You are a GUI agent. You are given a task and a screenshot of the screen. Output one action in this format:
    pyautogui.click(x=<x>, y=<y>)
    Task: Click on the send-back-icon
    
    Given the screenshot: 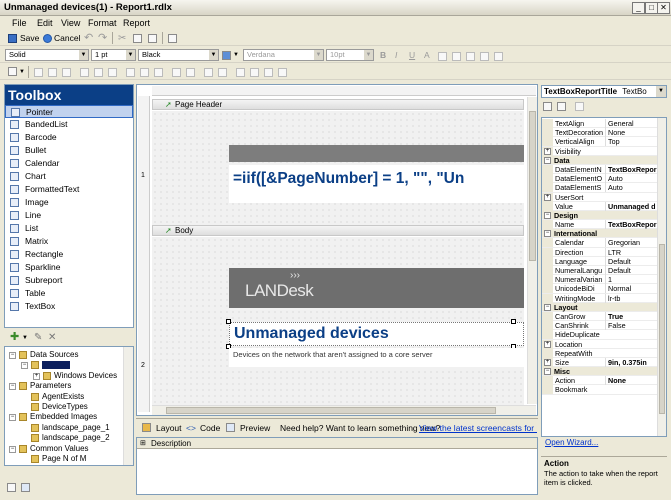 What is the action you would take?
    pyautogui.click(x=222, y=72)
    